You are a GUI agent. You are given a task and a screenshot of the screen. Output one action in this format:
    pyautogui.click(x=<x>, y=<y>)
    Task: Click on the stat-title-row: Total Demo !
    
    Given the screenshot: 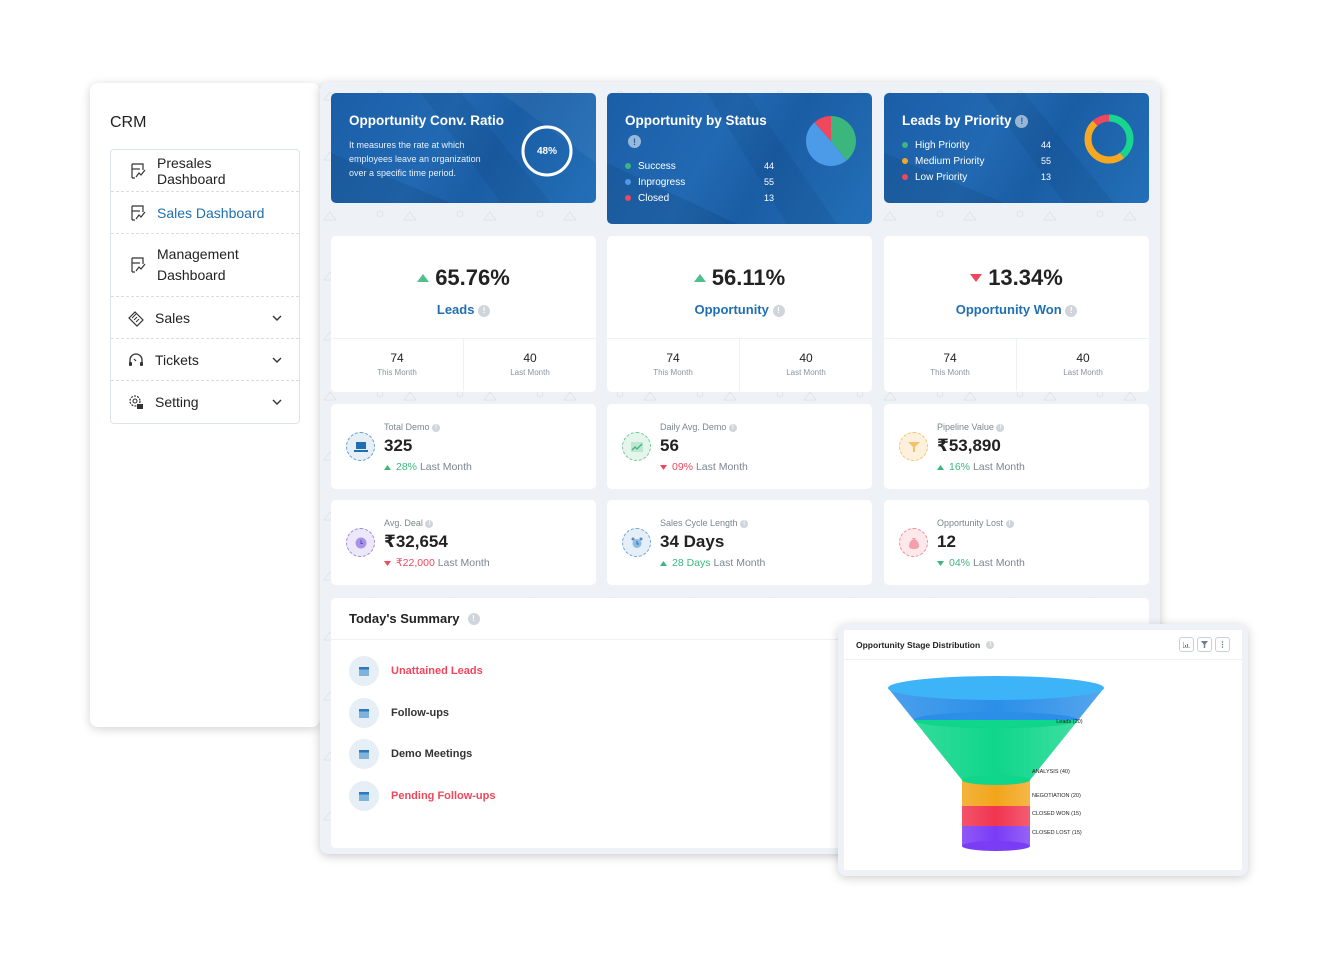 What is the action you would take?
    pyautogui.click(x=412, y=427)
    